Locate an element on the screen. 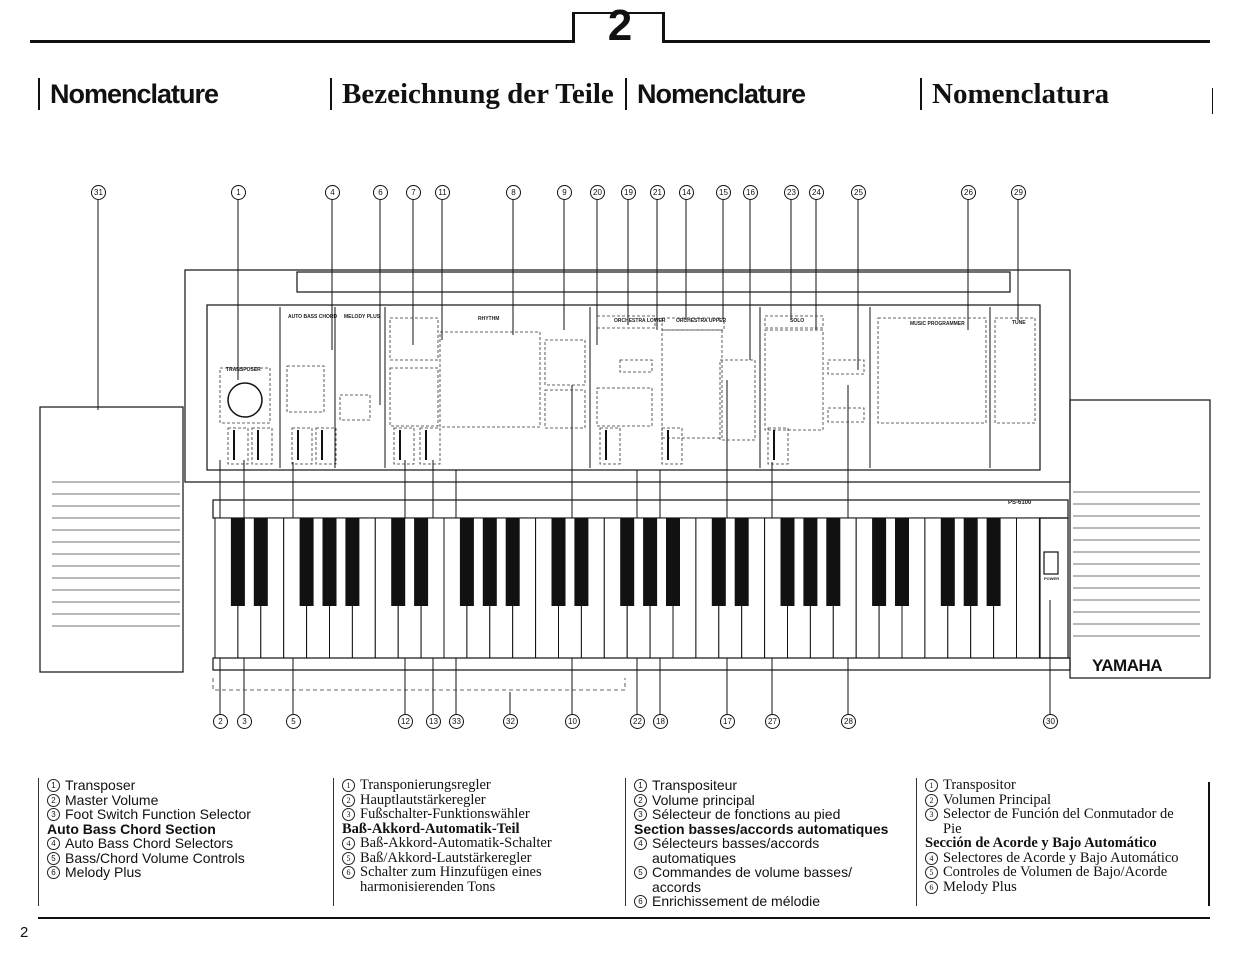 This screenshot has width=1255, height=954. section-heading: Auto Bass Chord Section is located at coordinates (131, 828).